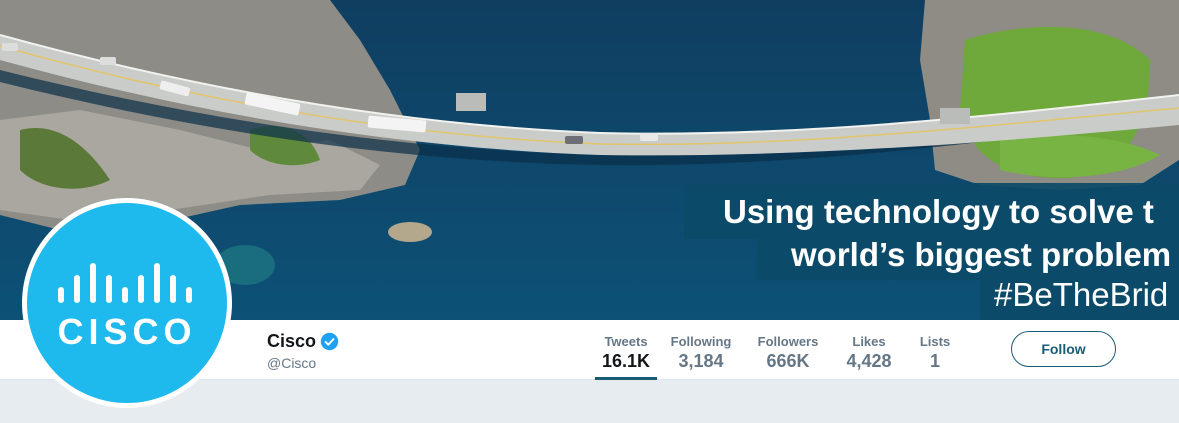  Describe the element at coordinates (291, 341) in the screenshot. I see `profile-name: Cisco` at that location.